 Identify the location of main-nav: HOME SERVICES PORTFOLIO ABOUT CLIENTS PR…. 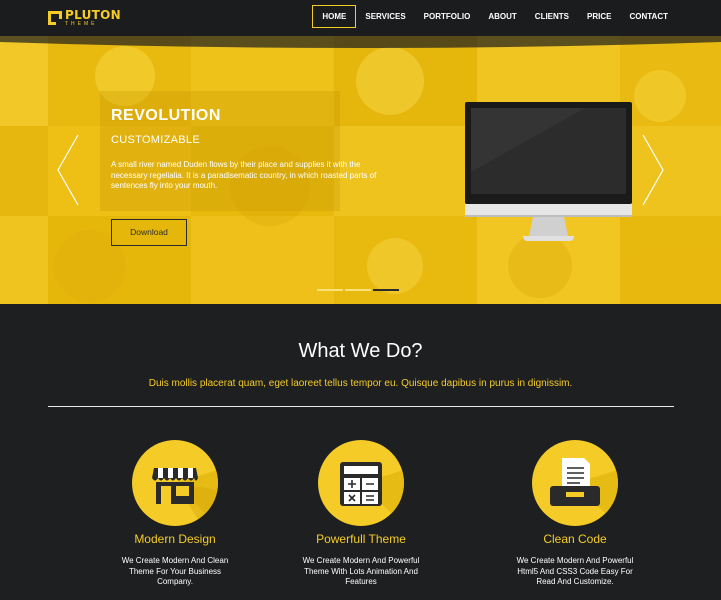
(494, 16).